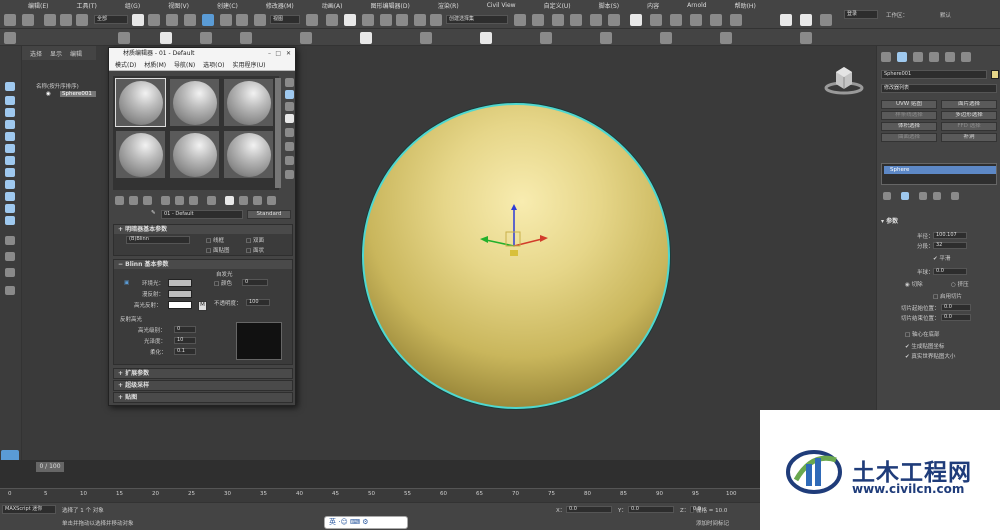 The width and height of the screenshot is (1000, 530). What do you see at coordinates (306, 38) in the screenshot?
I see `ribbon-extrude-icon` at bounding box center [306, 38].